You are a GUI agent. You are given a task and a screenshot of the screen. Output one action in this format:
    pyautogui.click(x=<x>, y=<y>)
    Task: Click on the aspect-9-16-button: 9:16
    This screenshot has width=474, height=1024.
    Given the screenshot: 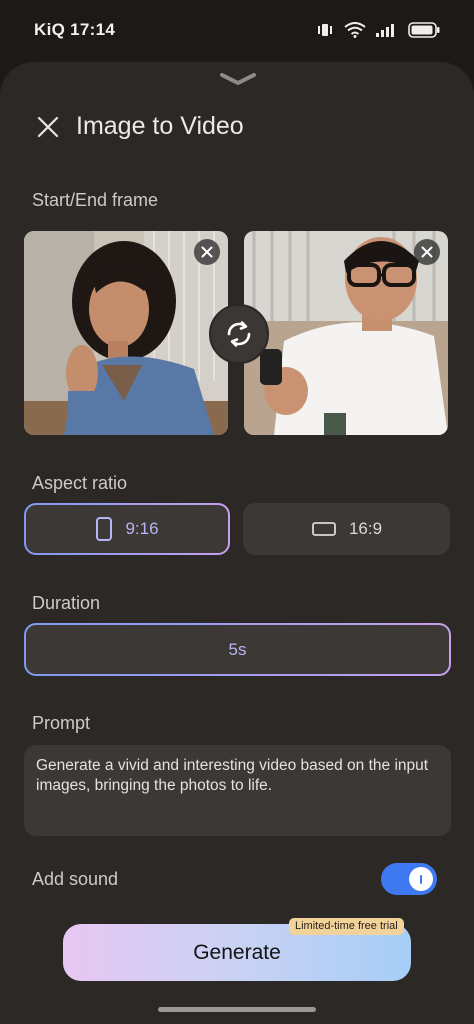 What is the action you would take?
    pyautogui.click(x=127, y=529)
    